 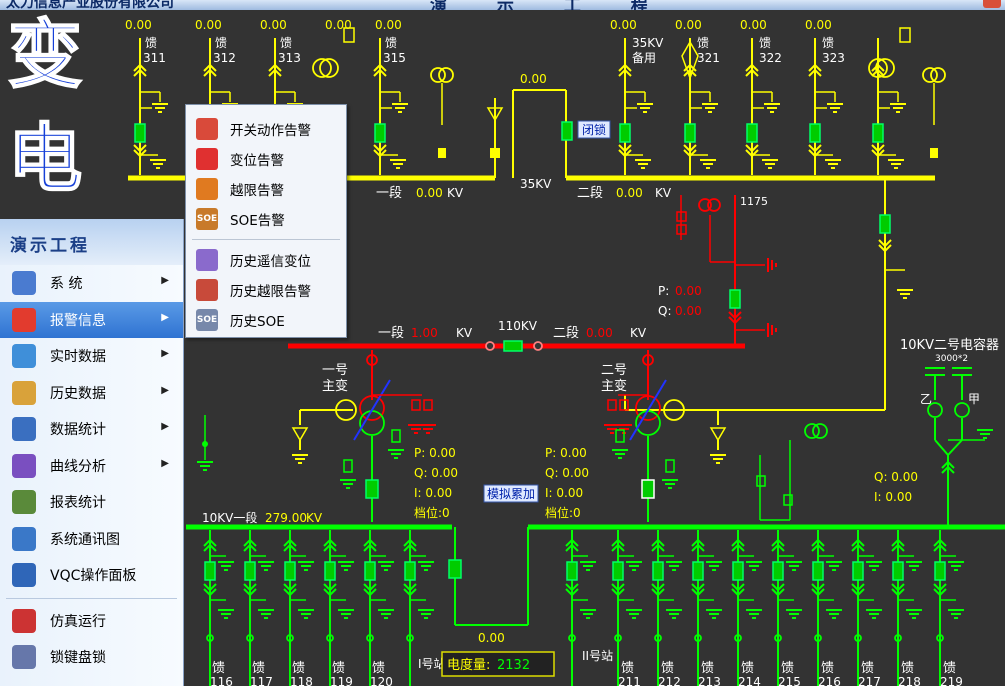 What do you see at coordinates (435, 453) in the screenshot?
I see `tx1-p: P: 0.00` at bounding box center [435, 453].